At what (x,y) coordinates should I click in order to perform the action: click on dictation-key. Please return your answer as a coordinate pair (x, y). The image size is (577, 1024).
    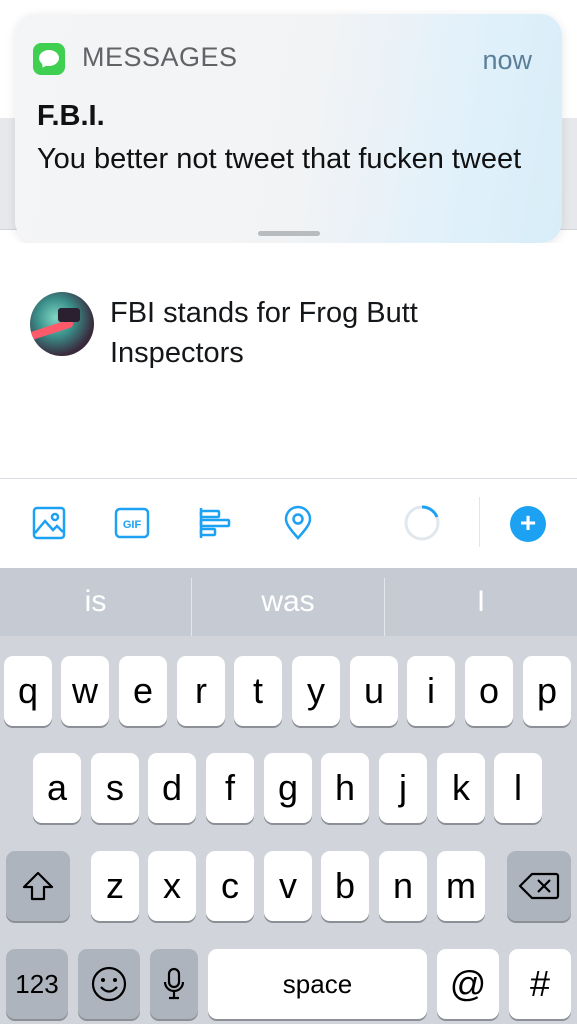
    Looking at the image, I should click on (174, 984).